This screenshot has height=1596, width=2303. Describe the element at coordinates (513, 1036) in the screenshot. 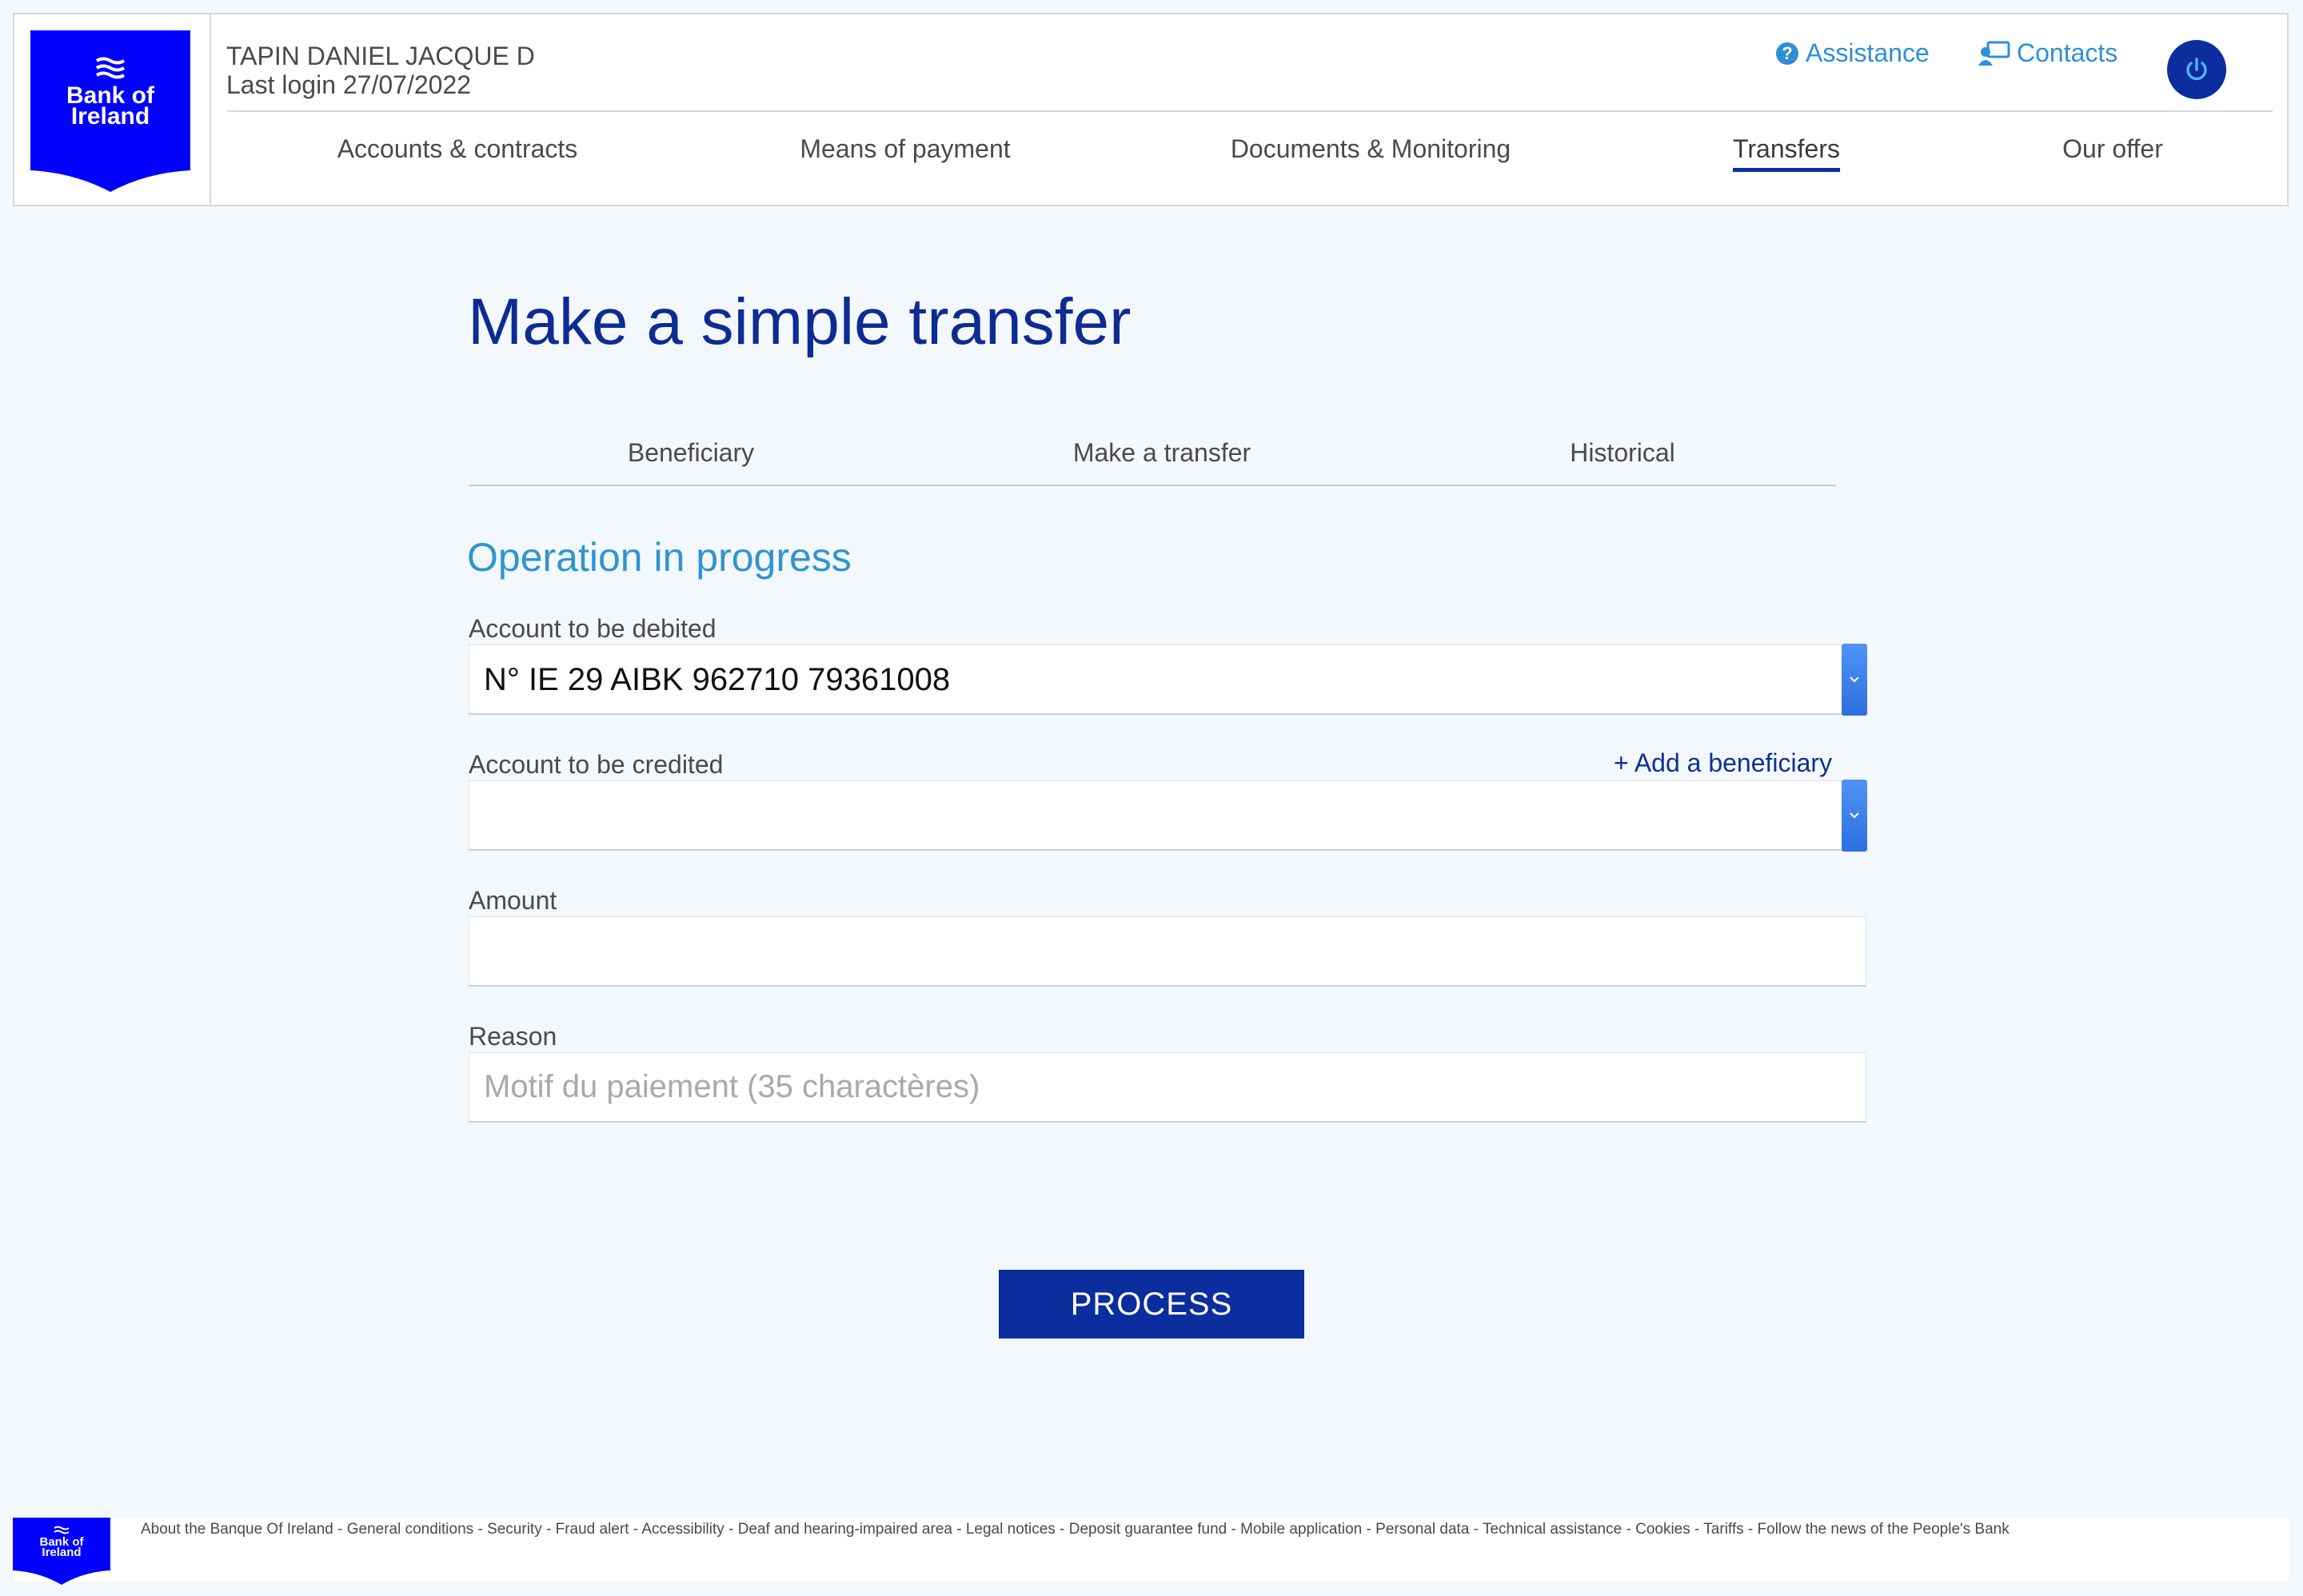

I see `reason-label: Reason` at that location.